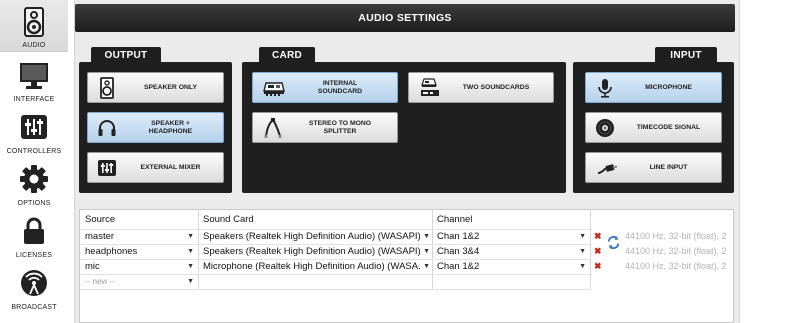 The height and width of the screenshot is (323, 800). Describe the element at coordinates (34, 307) in the screenshot. I see `sidebar-item-label: BROADCAST` at that location.